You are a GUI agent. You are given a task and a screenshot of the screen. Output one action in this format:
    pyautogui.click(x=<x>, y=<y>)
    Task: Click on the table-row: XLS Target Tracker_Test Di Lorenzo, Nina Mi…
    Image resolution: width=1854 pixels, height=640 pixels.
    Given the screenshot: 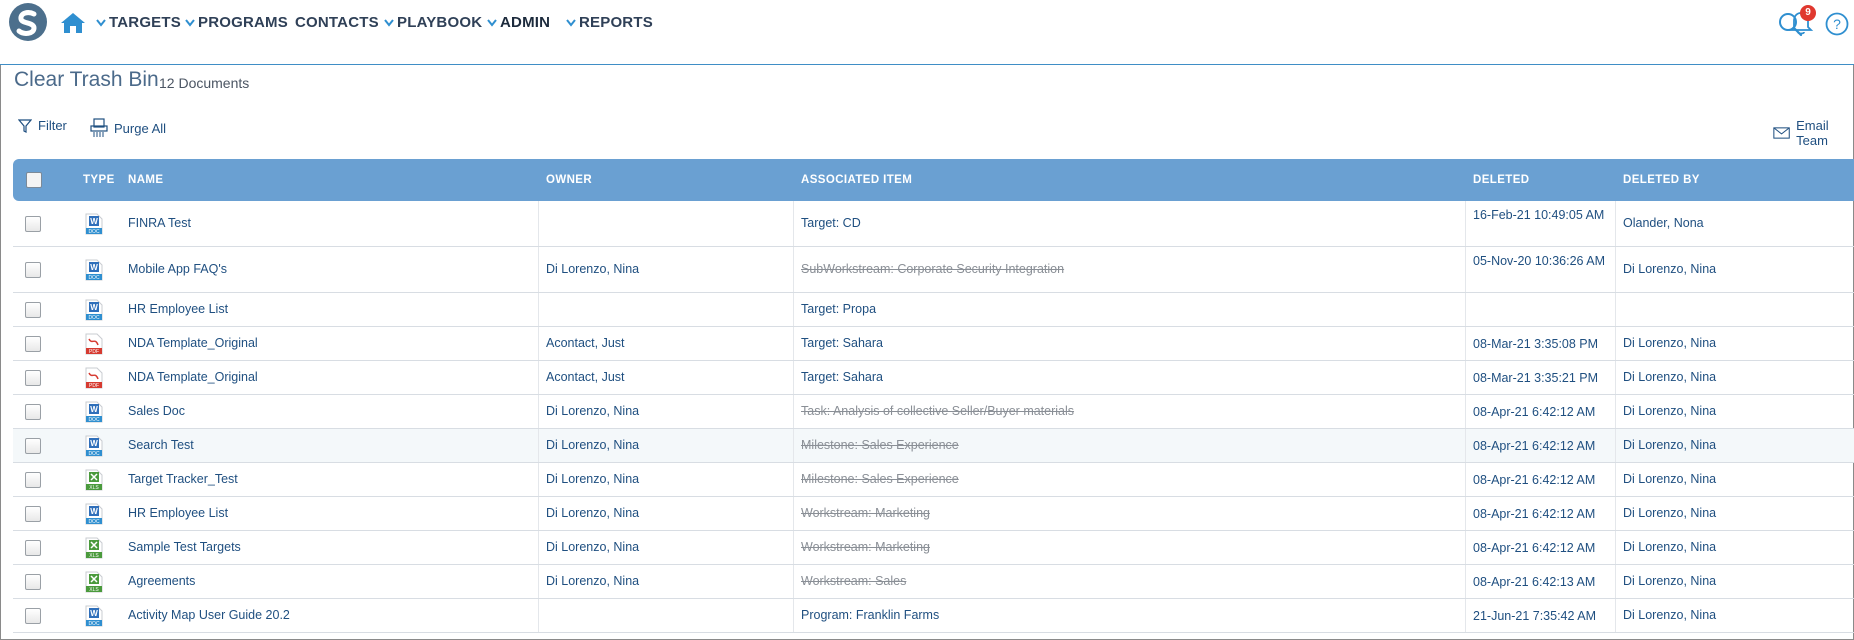 What is the action you would take?
    pyautogui.click(x=933, y=480)
    